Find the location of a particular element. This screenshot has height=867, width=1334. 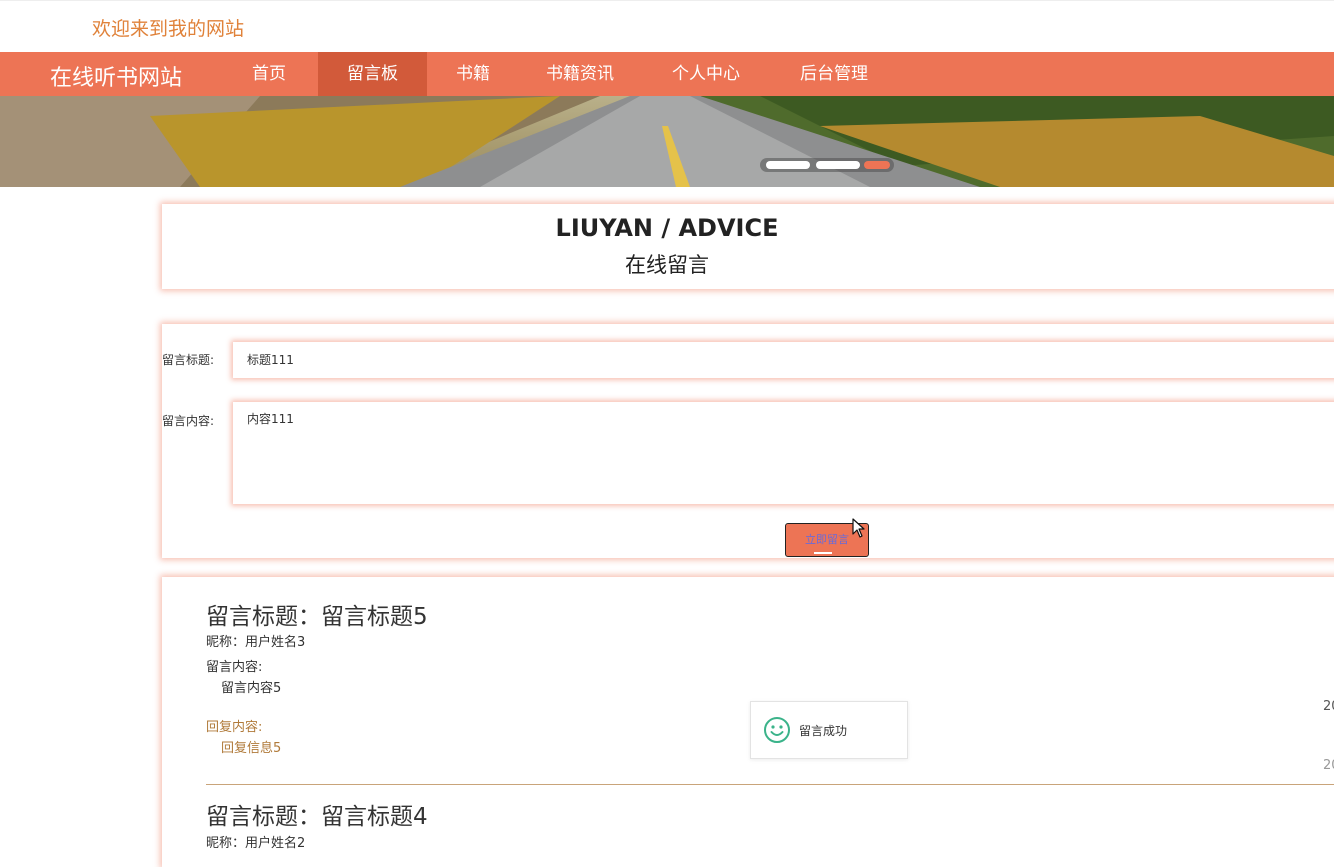

section-heading: LIUYAN / ADVICE 在线留言 is located at coordinates (748, 246).